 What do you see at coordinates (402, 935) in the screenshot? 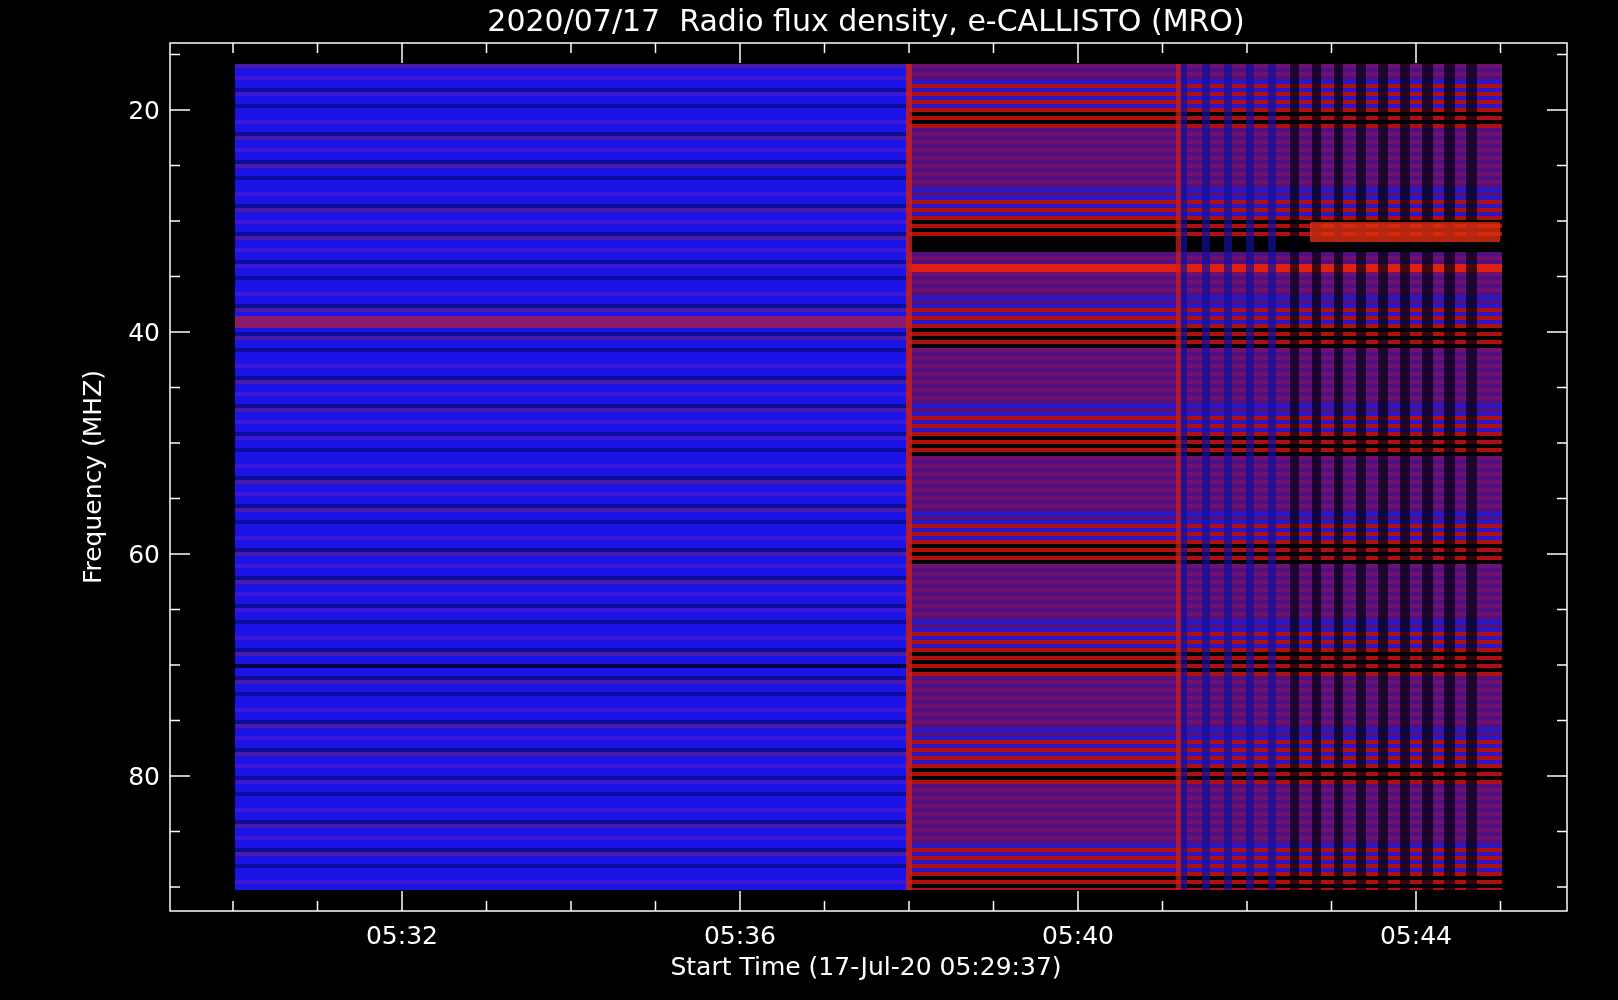
I see `x-tick-label: 05:32` at bounding box center [402, 935].